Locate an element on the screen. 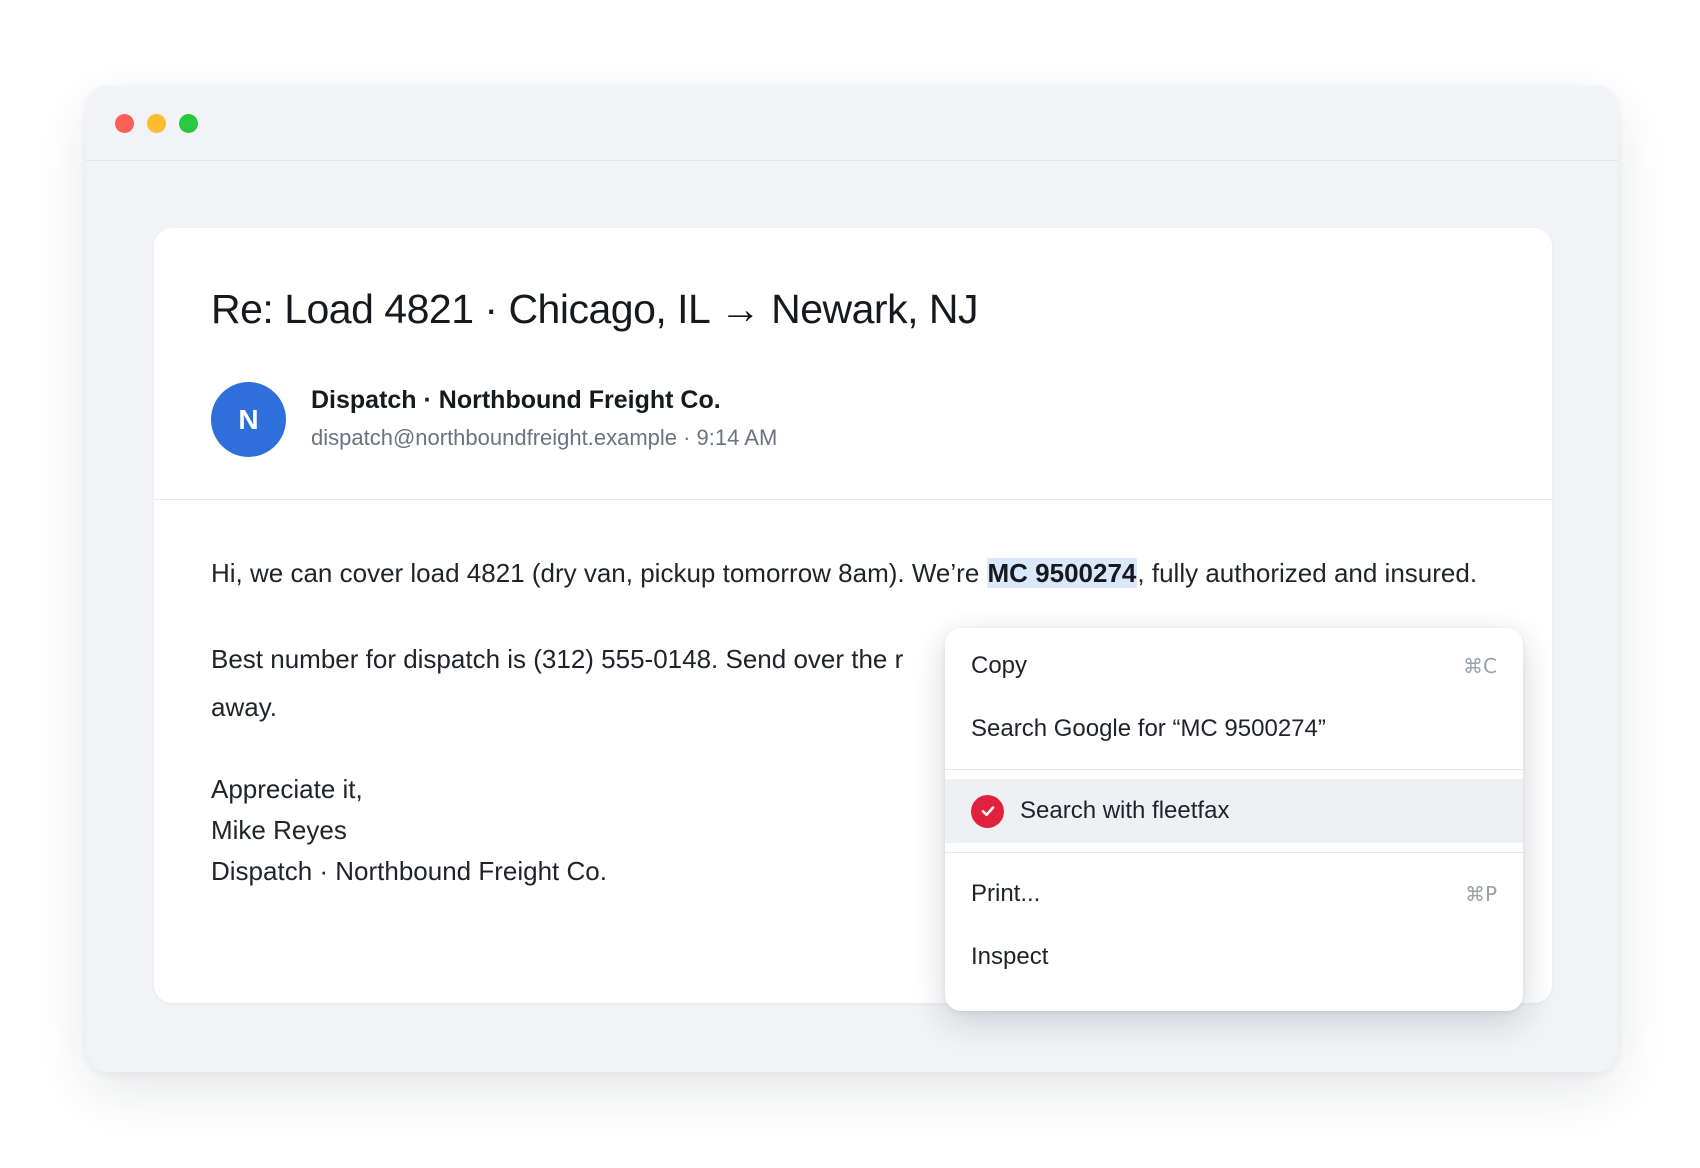 The height and width of the screenshot is (1168, 1700). menu-item-label: Search Google for “MC 9500274” is located at coordinates (1148, 728).